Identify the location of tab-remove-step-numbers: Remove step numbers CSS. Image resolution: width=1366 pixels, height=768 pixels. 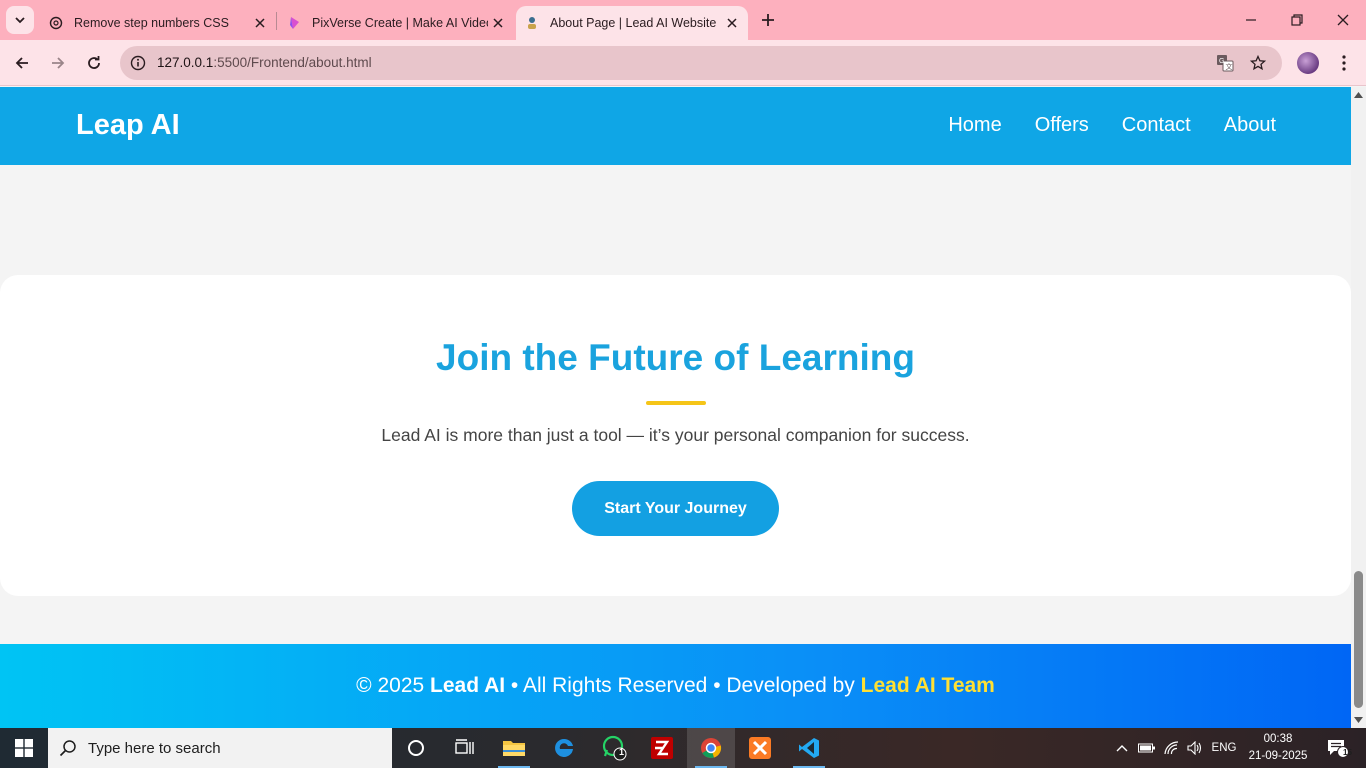
(158, 23).